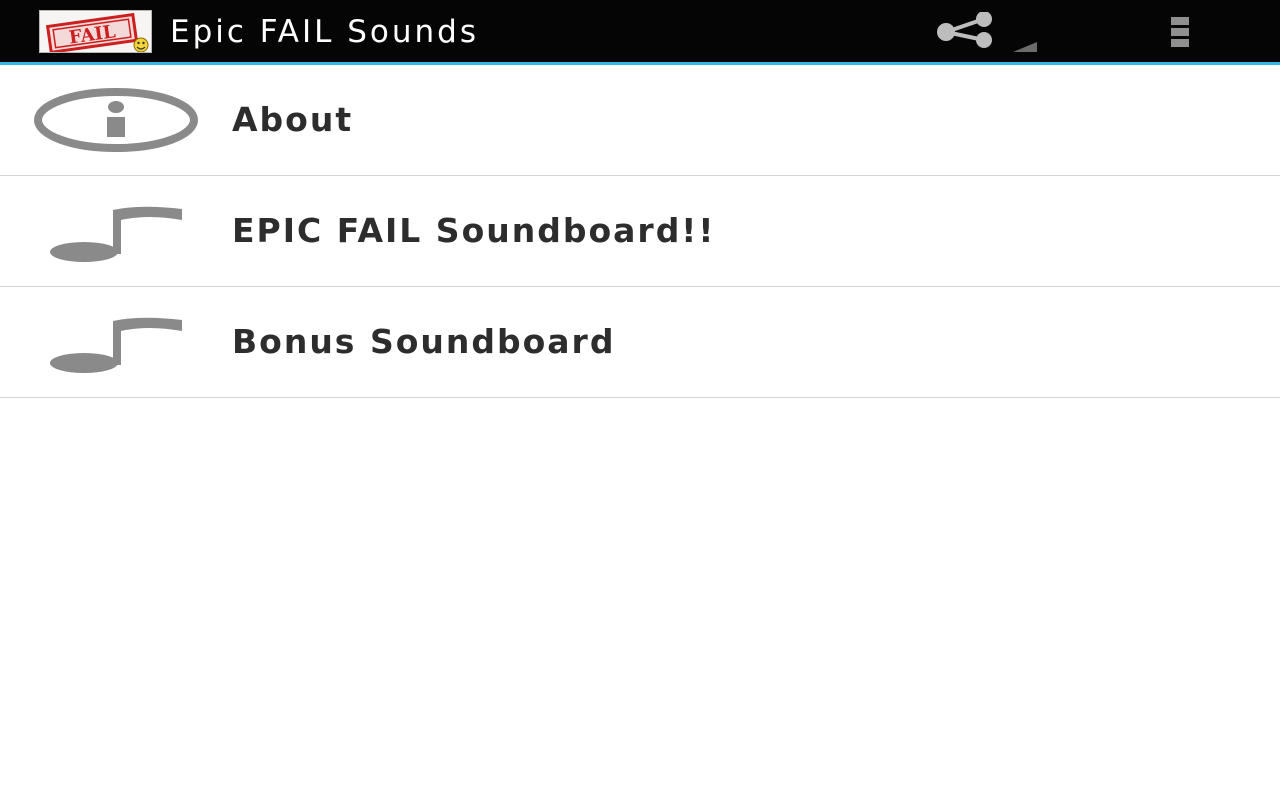  I want to click on list-item-epic-fail-soundboard: EPIC FAIL Soundboard!!, so click(640, 231).